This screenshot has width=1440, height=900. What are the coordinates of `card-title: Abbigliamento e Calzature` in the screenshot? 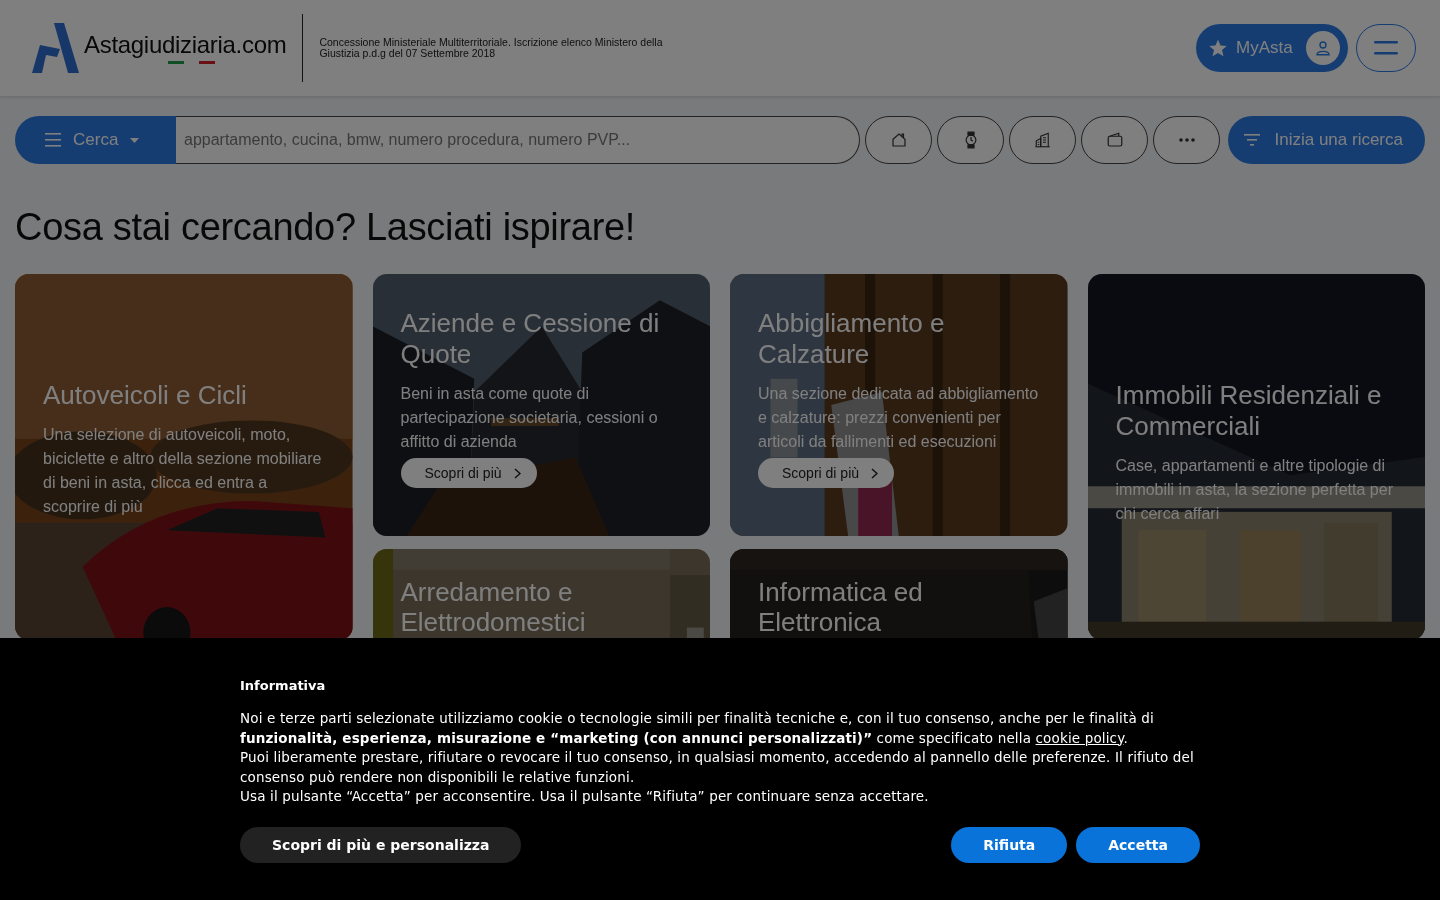 It's located at (852, 339).